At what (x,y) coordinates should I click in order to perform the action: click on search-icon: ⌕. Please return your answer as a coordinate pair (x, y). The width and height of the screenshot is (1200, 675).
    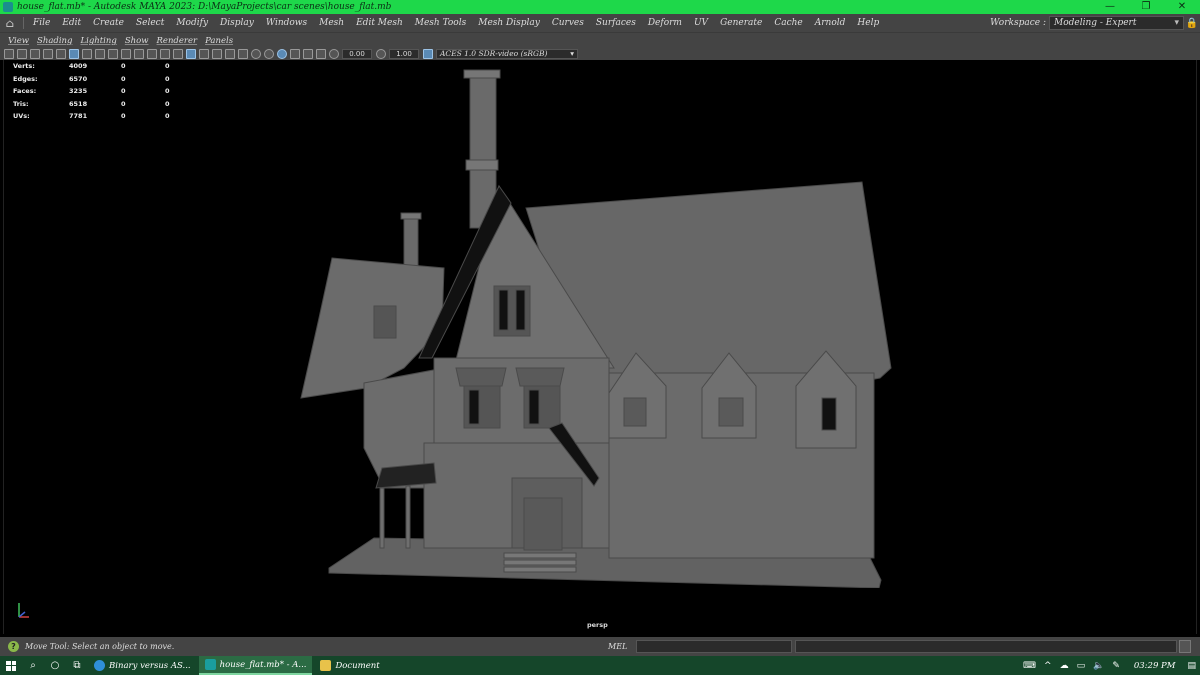
    Looking at the image, I should click on (33, 665).